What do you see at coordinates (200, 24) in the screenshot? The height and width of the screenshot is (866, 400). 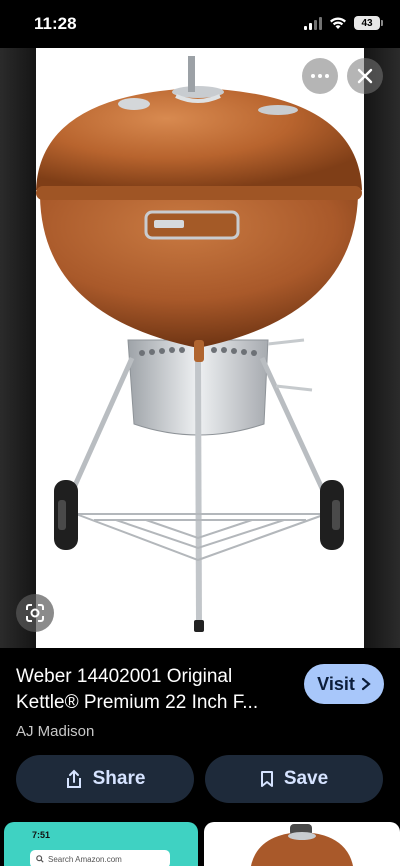 I see `status-bar: 11:28 43` at bounding box center [200, 24].